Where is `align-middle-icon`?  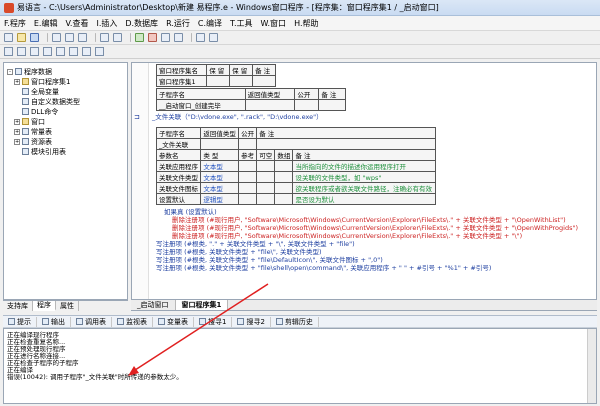 align-middle-icon is located at coordinates (60, 51).